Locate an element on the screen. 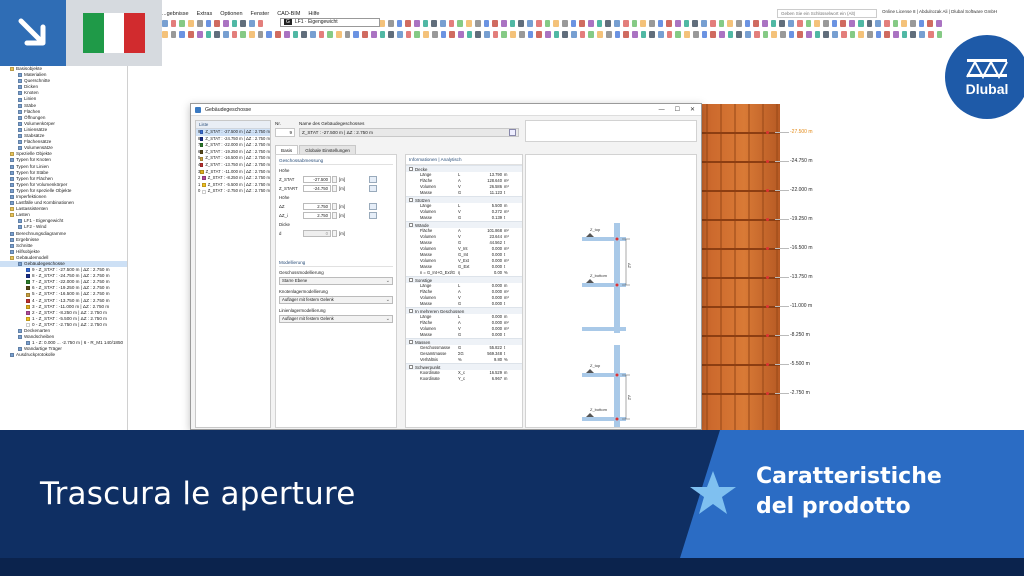  info-group-header: Wände is located at coordinates (464, 224).